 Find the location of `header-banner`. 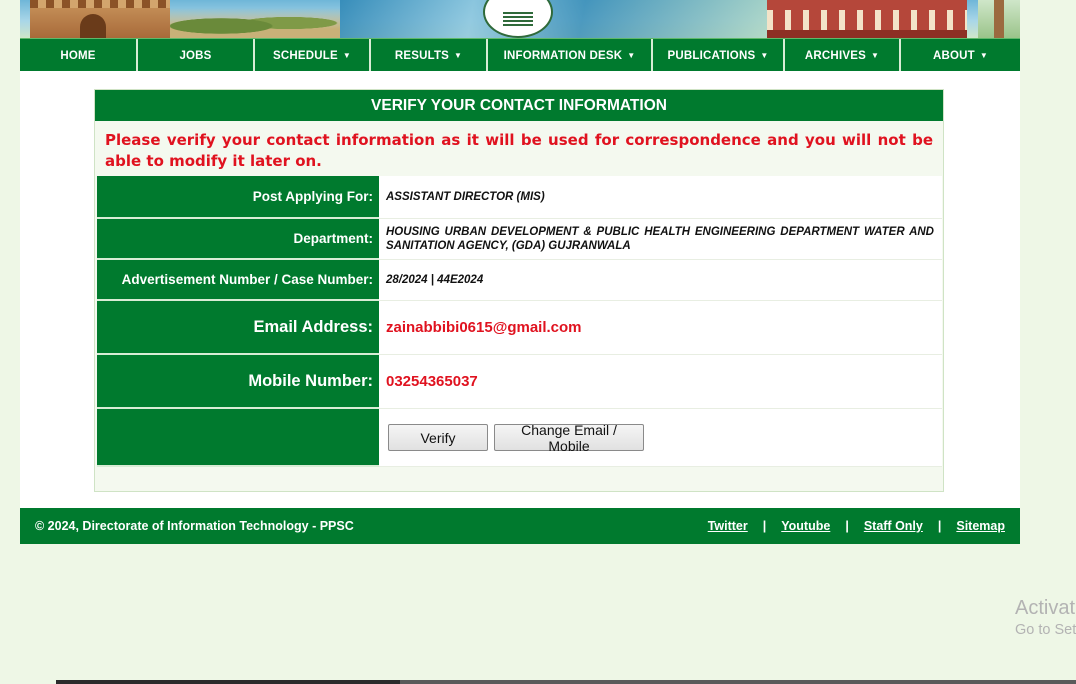

header-banner is located at coordinates (520, 19).